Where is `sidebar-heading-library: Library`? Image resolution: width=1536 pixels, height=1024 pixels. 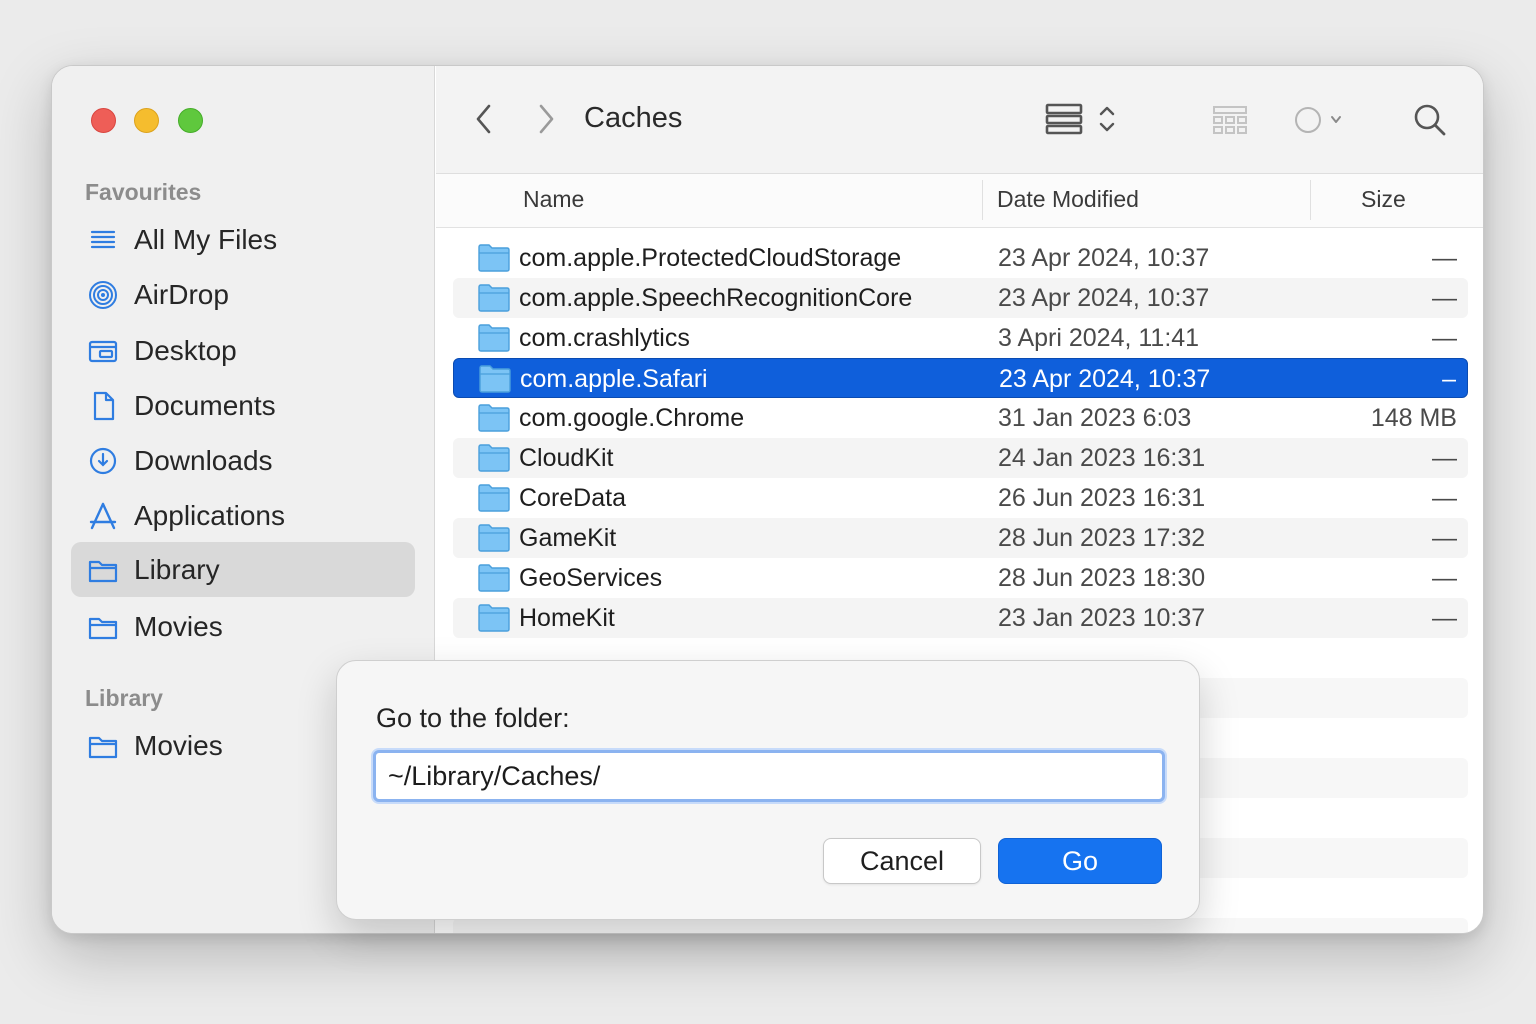 sidebar-heading-library: Library is located at coordinates (124, 698).